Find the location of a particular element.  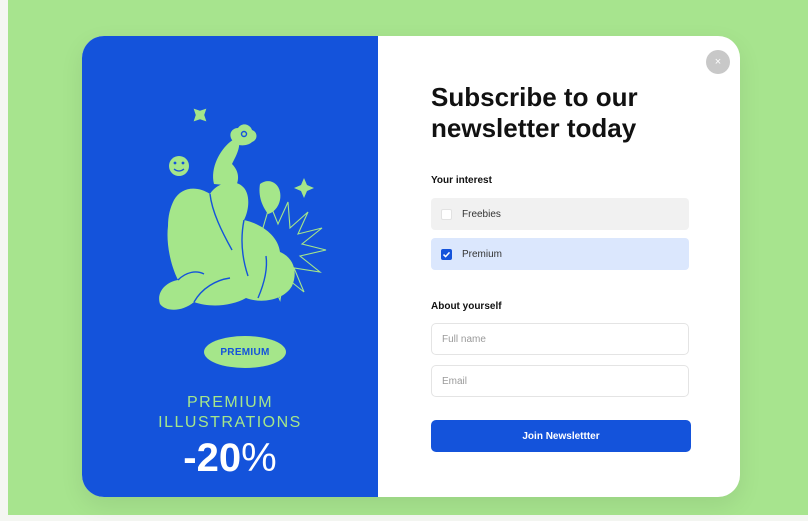

heading-line2: newsletter today is located at coordinates (534, 128).